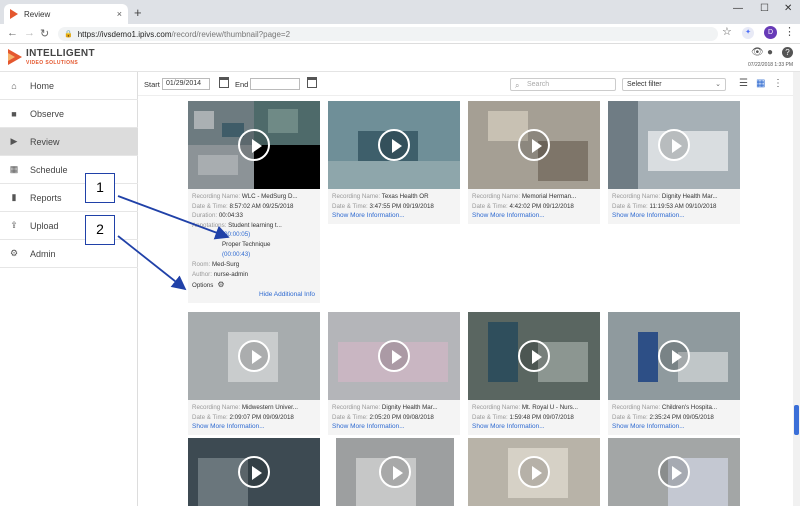 This screenshot has height=506, width=800. I want to click on callout-2-arrow, so click(152, 263).